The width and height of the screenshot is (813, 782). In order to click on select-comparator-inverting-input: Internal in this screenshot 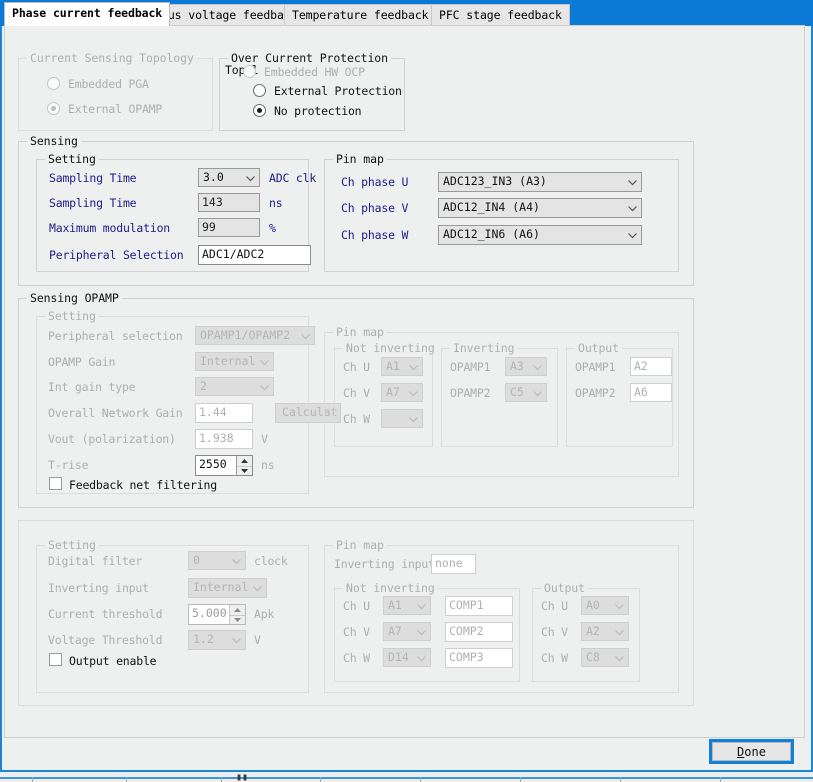, I will do `click(227, 588)`.